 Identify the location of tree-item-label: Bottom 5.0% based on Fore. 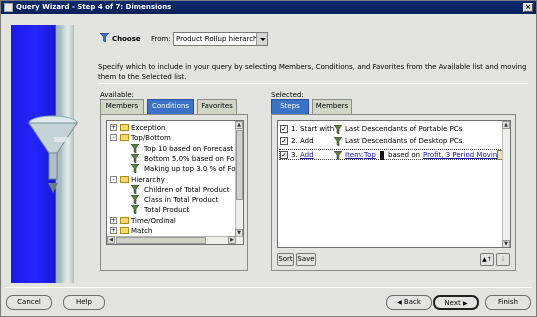
(193, 158).